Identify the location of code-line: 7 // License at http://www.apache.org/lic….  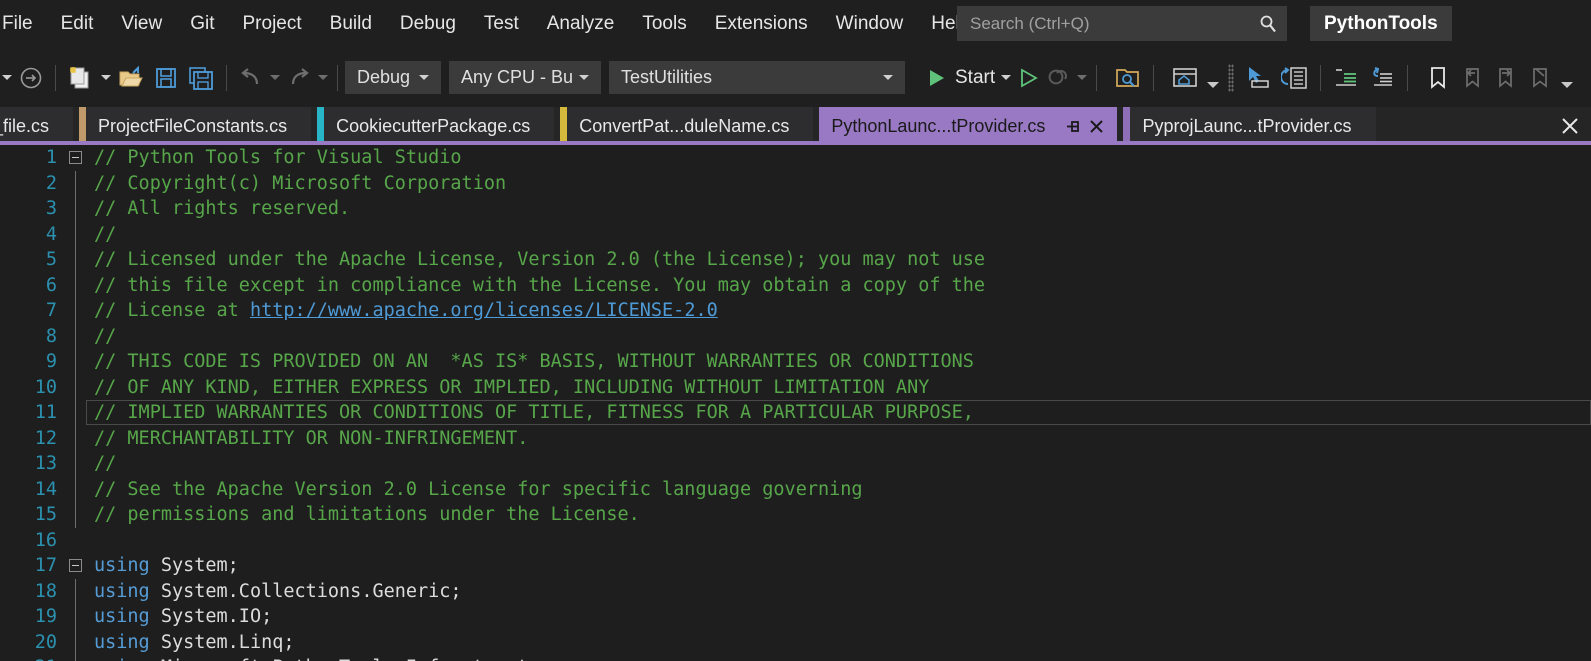
(795, 311).